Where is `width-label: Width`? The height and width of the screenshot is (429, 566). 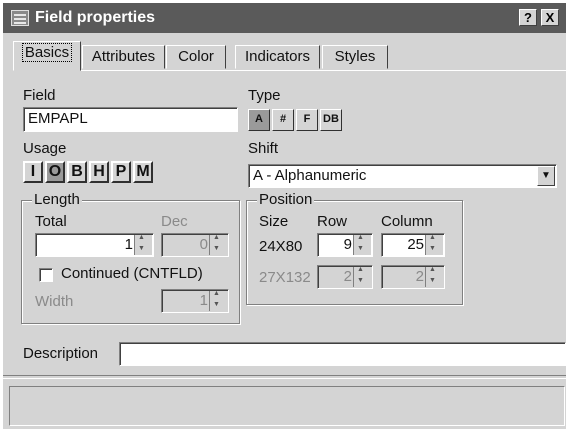 width-label: Width is located at coordinates (54, 301).